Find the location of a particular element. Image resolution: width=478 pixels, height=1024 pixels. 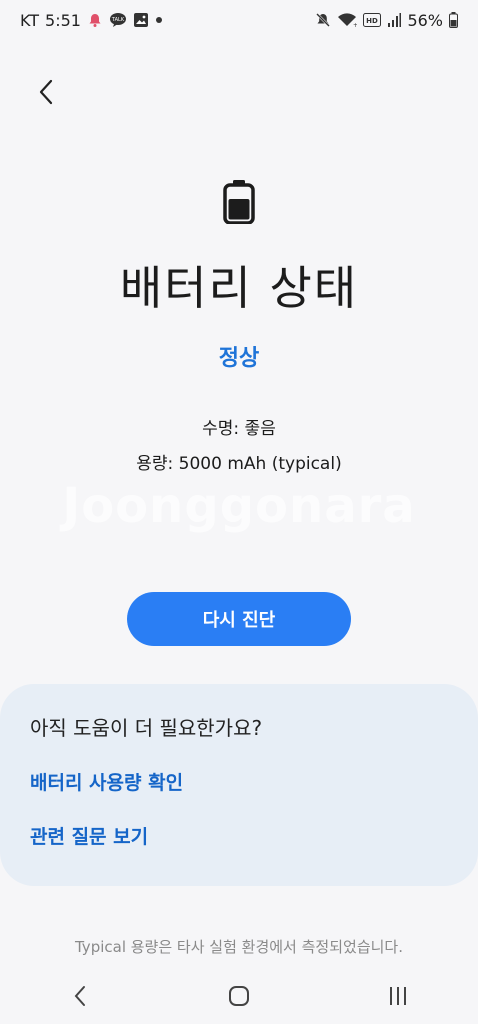

talk-message-icon: TALK is located at coordinates (118, 20).